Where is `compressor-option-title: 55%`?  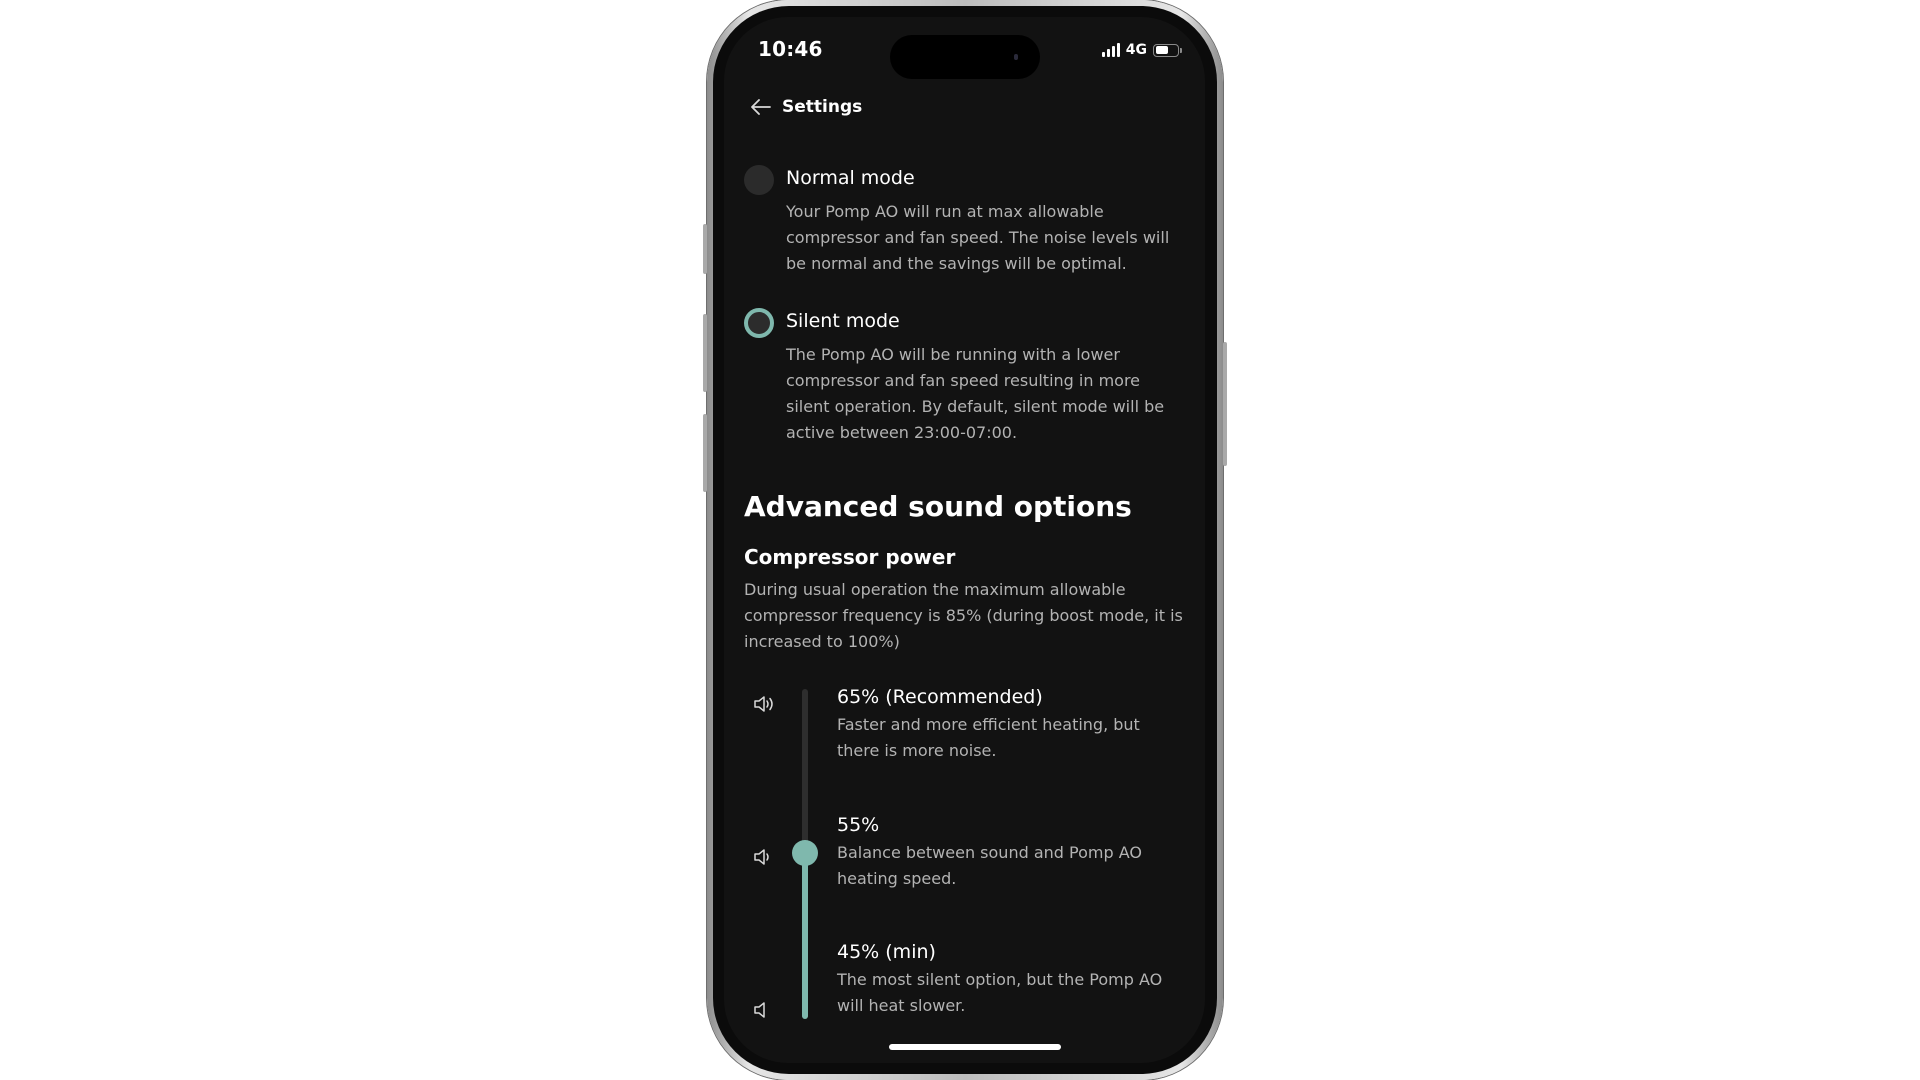
compressor-option-title: 55% is located at coordinates (858, 825).